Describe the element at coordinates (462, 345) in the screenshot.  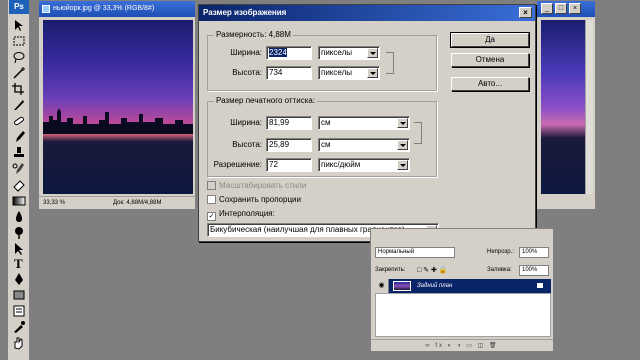
I see `layers-footer-icons: ∞ fx ◐ ◑ ▭ ◫ 🗑` at that location.